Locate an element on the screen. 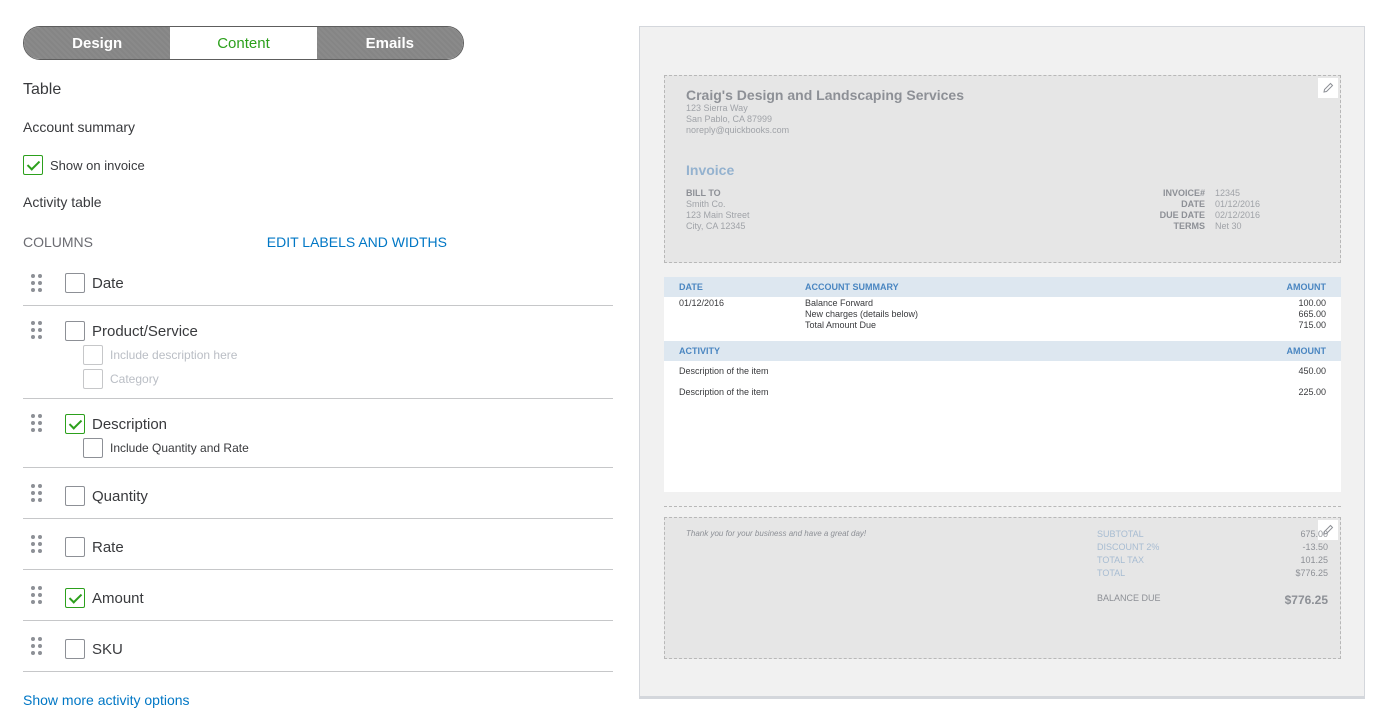  company-name: Craig's Design and Landscaping Services is located at coordinates (825, 95).